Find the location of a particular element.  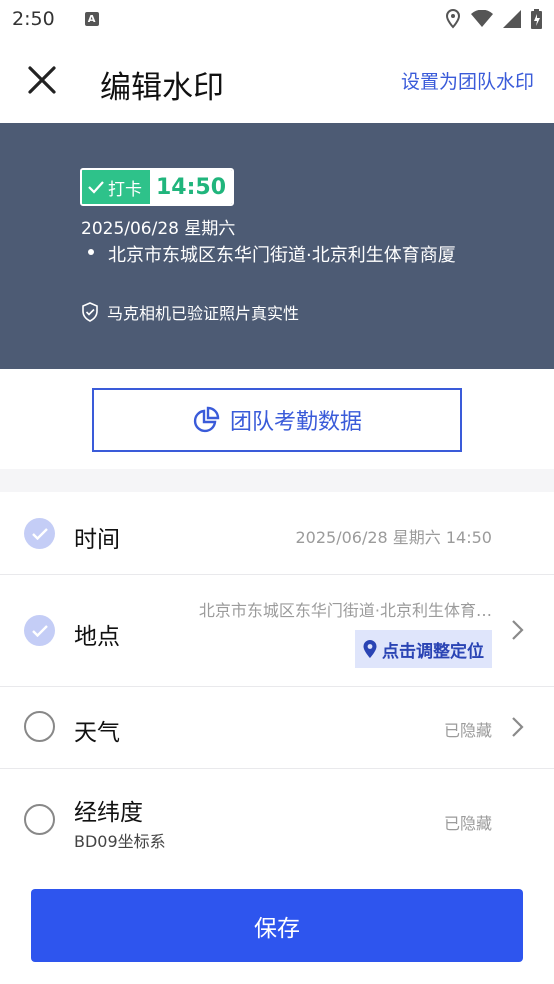

app-bar: 编辑水印 设置为团队水印 is located at coordinates (277, 80).